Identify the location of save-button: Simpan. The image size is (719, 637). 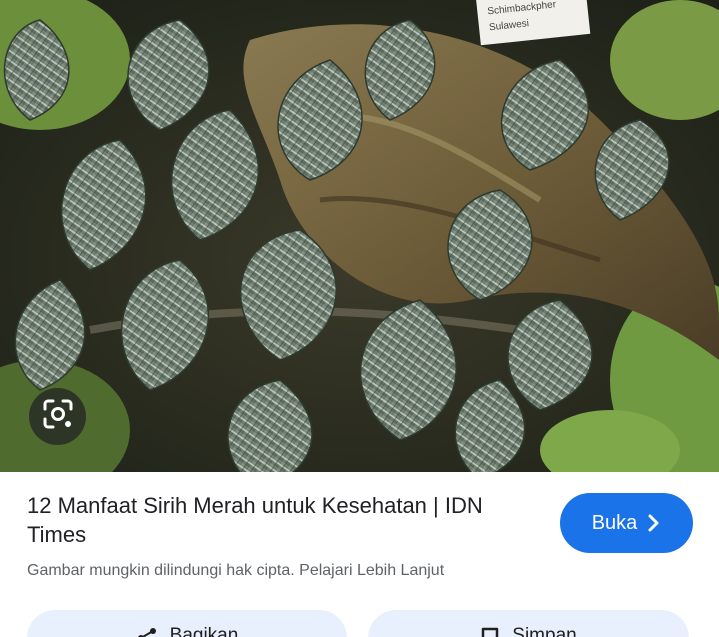
(528, 623).